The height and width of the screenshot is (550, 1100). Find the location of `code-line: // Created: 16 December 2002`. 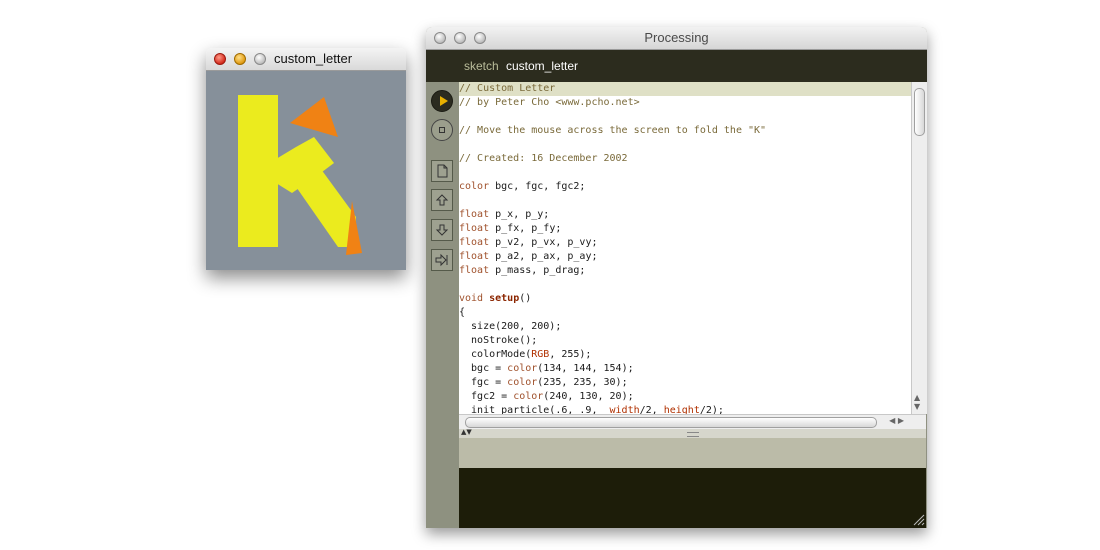

code-line: // Created: 16 December 2002 is located at coordinates (685, 159).